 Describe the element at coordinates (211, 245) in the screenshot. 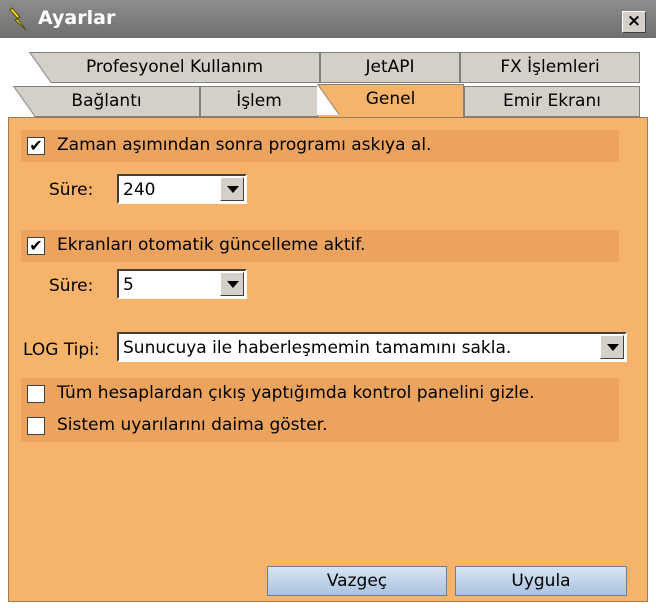

I see `autorefresh-label: Ekranları otomatik güncelleme aktif.` at that location.